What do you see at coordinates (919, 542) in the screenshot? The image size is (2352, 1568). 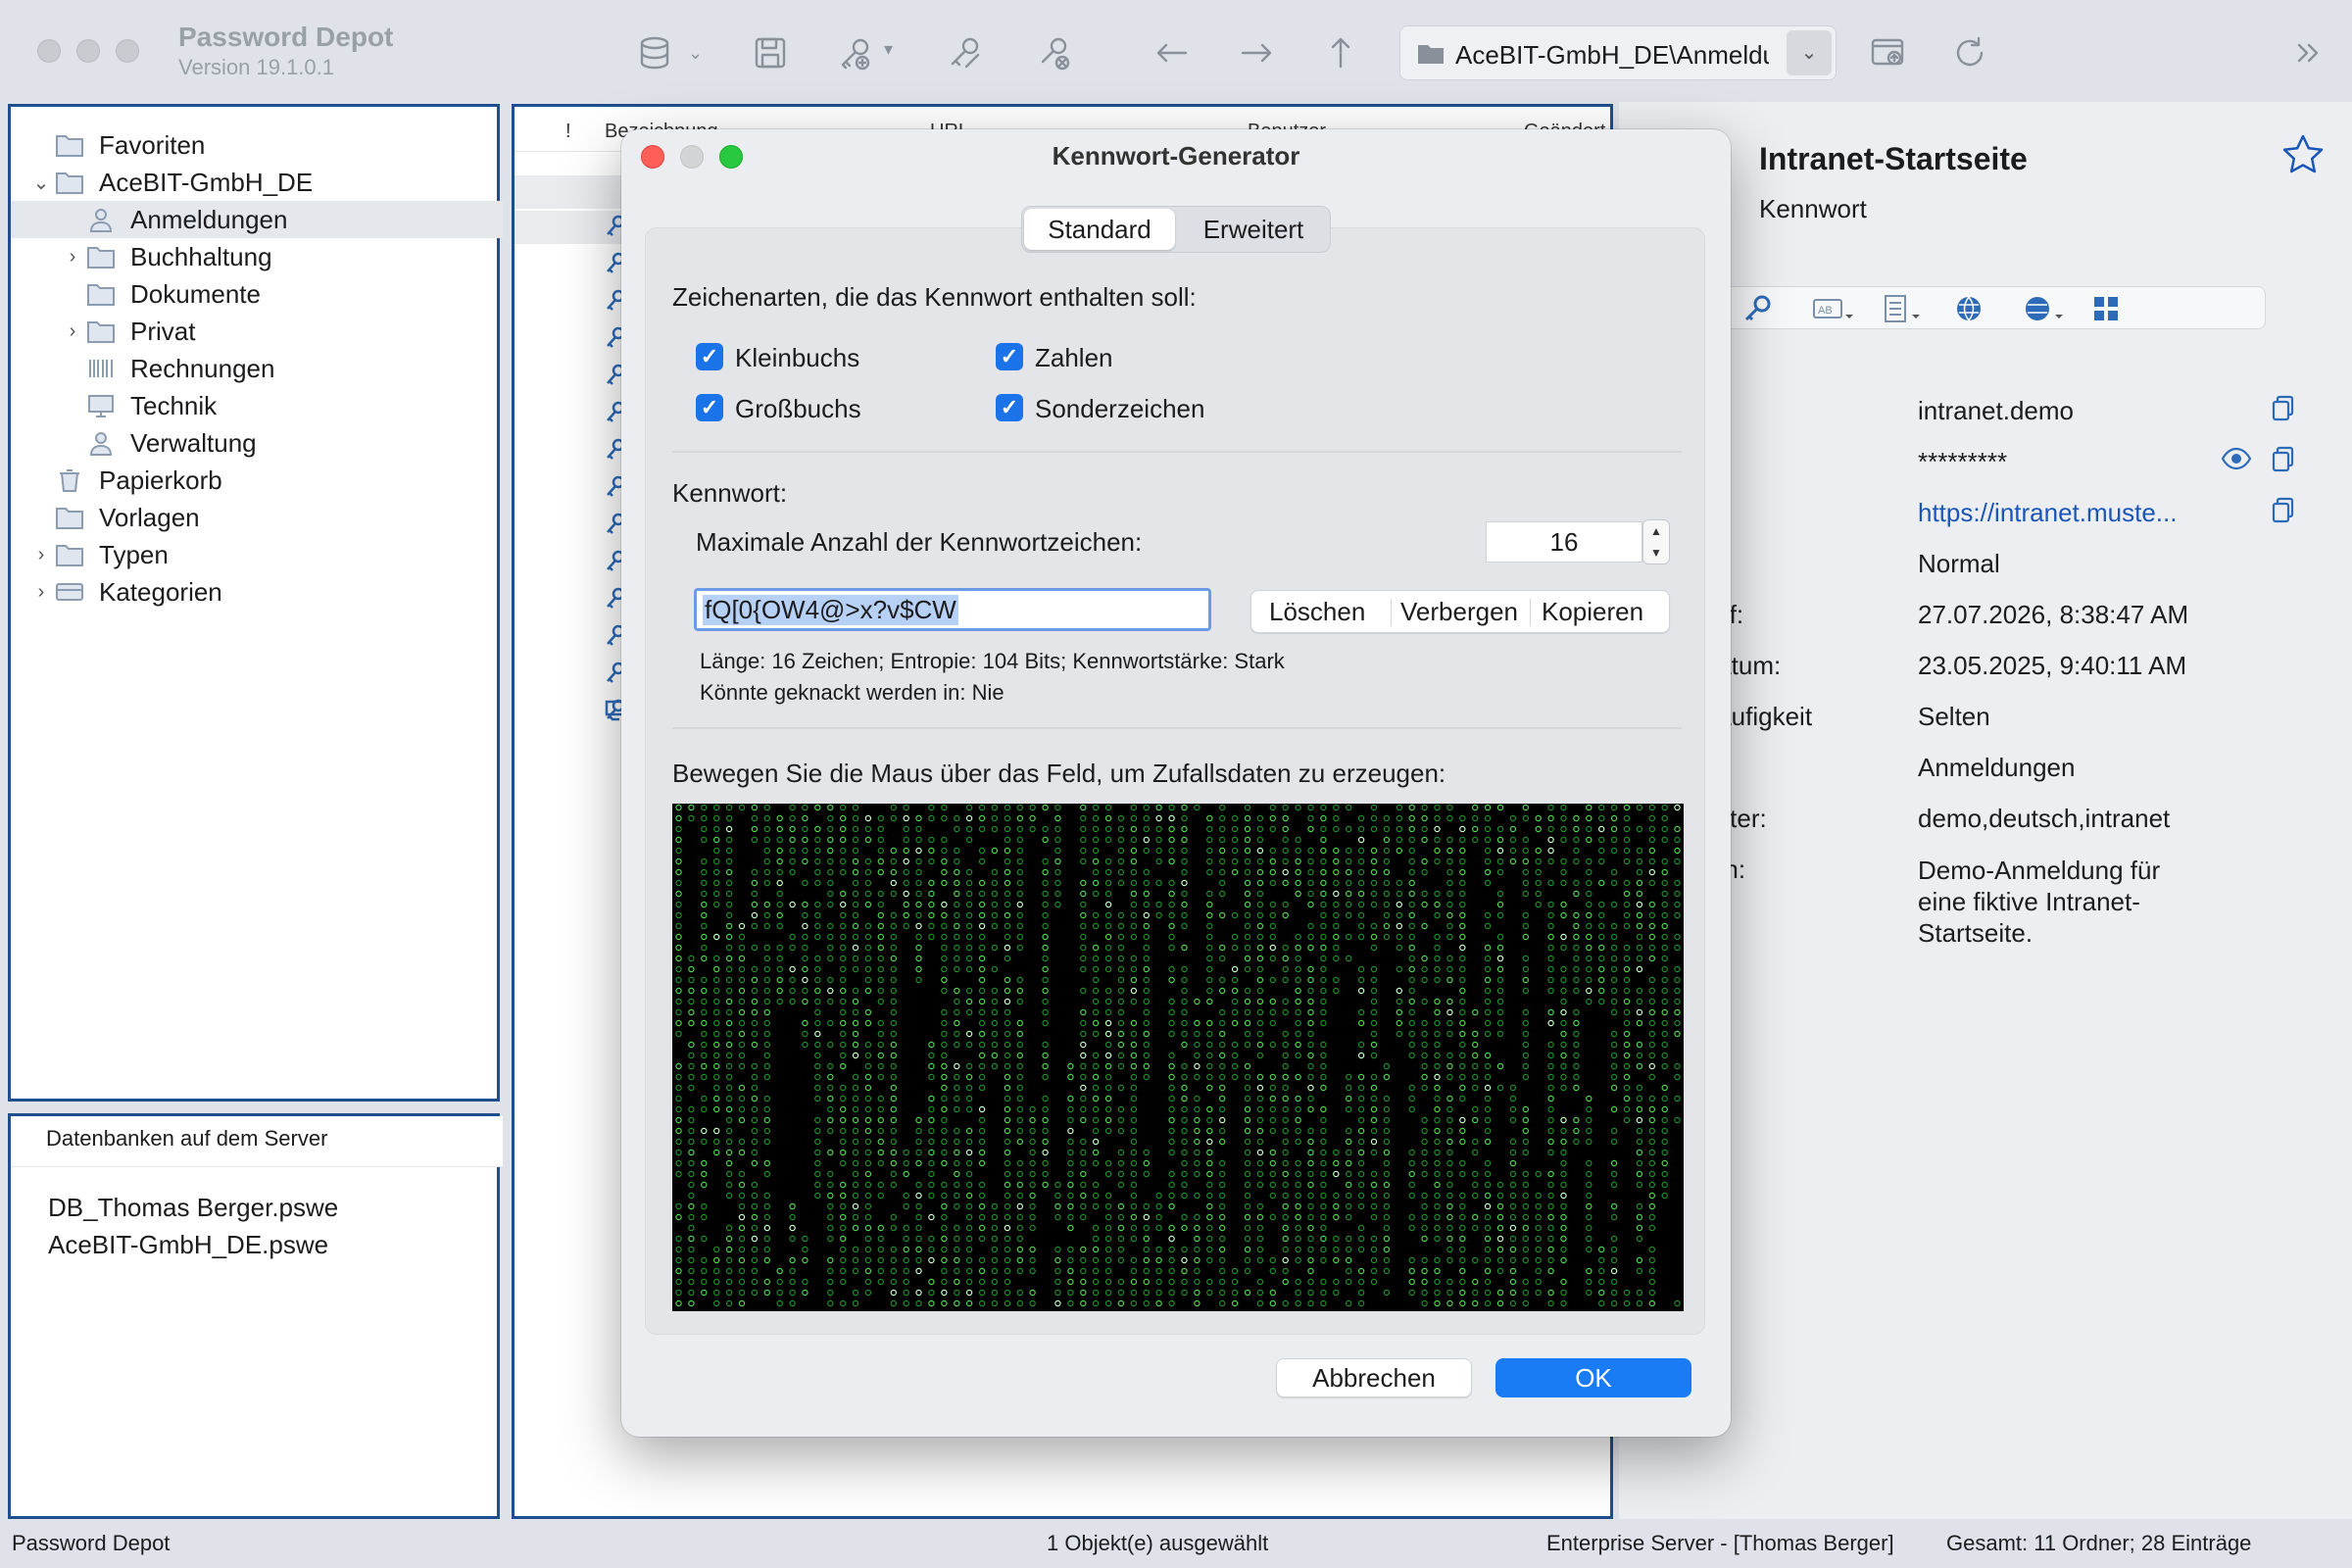 I see `max-length-label: Maximale Anzahl der Kennwortzeichen:` at bounding box center [919, 542].